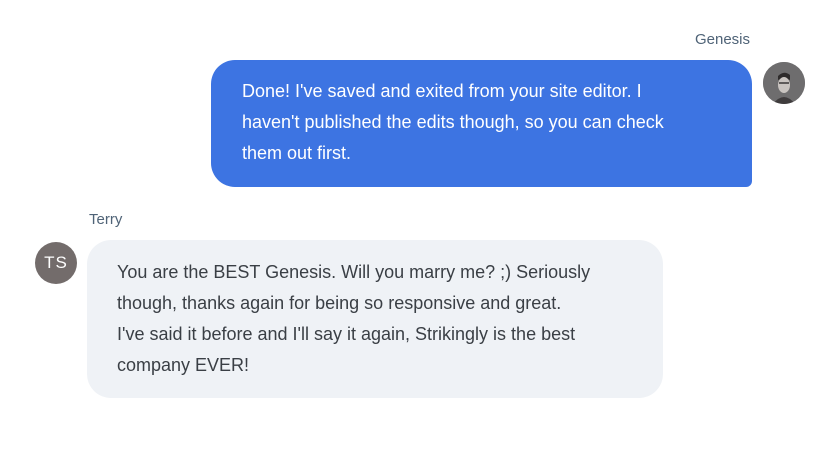  I want to click on avatar-initials: TS, so click(56, 262).